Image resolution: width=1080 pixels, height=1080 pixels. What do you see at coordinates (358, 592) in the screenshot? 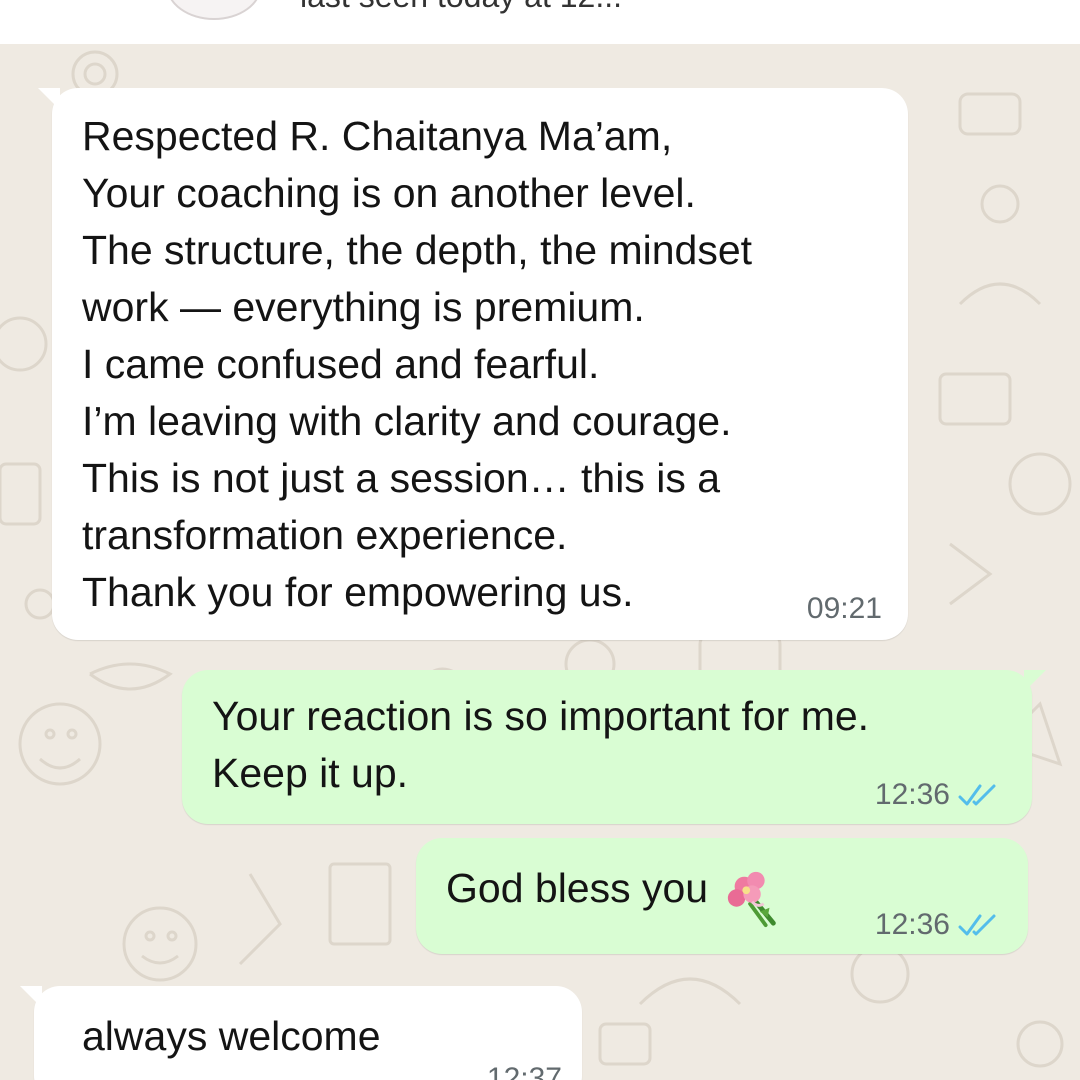
I see `message-line: Thank you for empowering us.` at bounding box center [358, 592].